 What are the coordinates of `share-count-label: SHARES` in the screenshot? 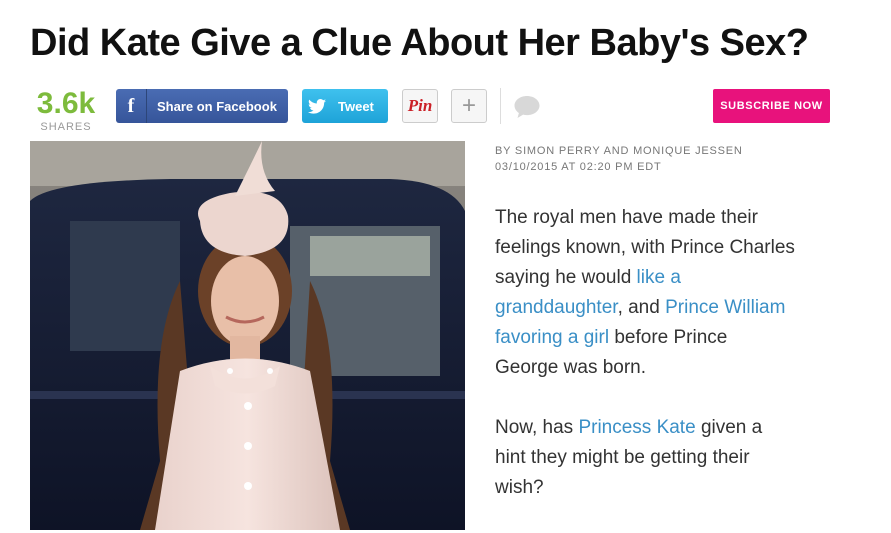 It's located at (66, 127).